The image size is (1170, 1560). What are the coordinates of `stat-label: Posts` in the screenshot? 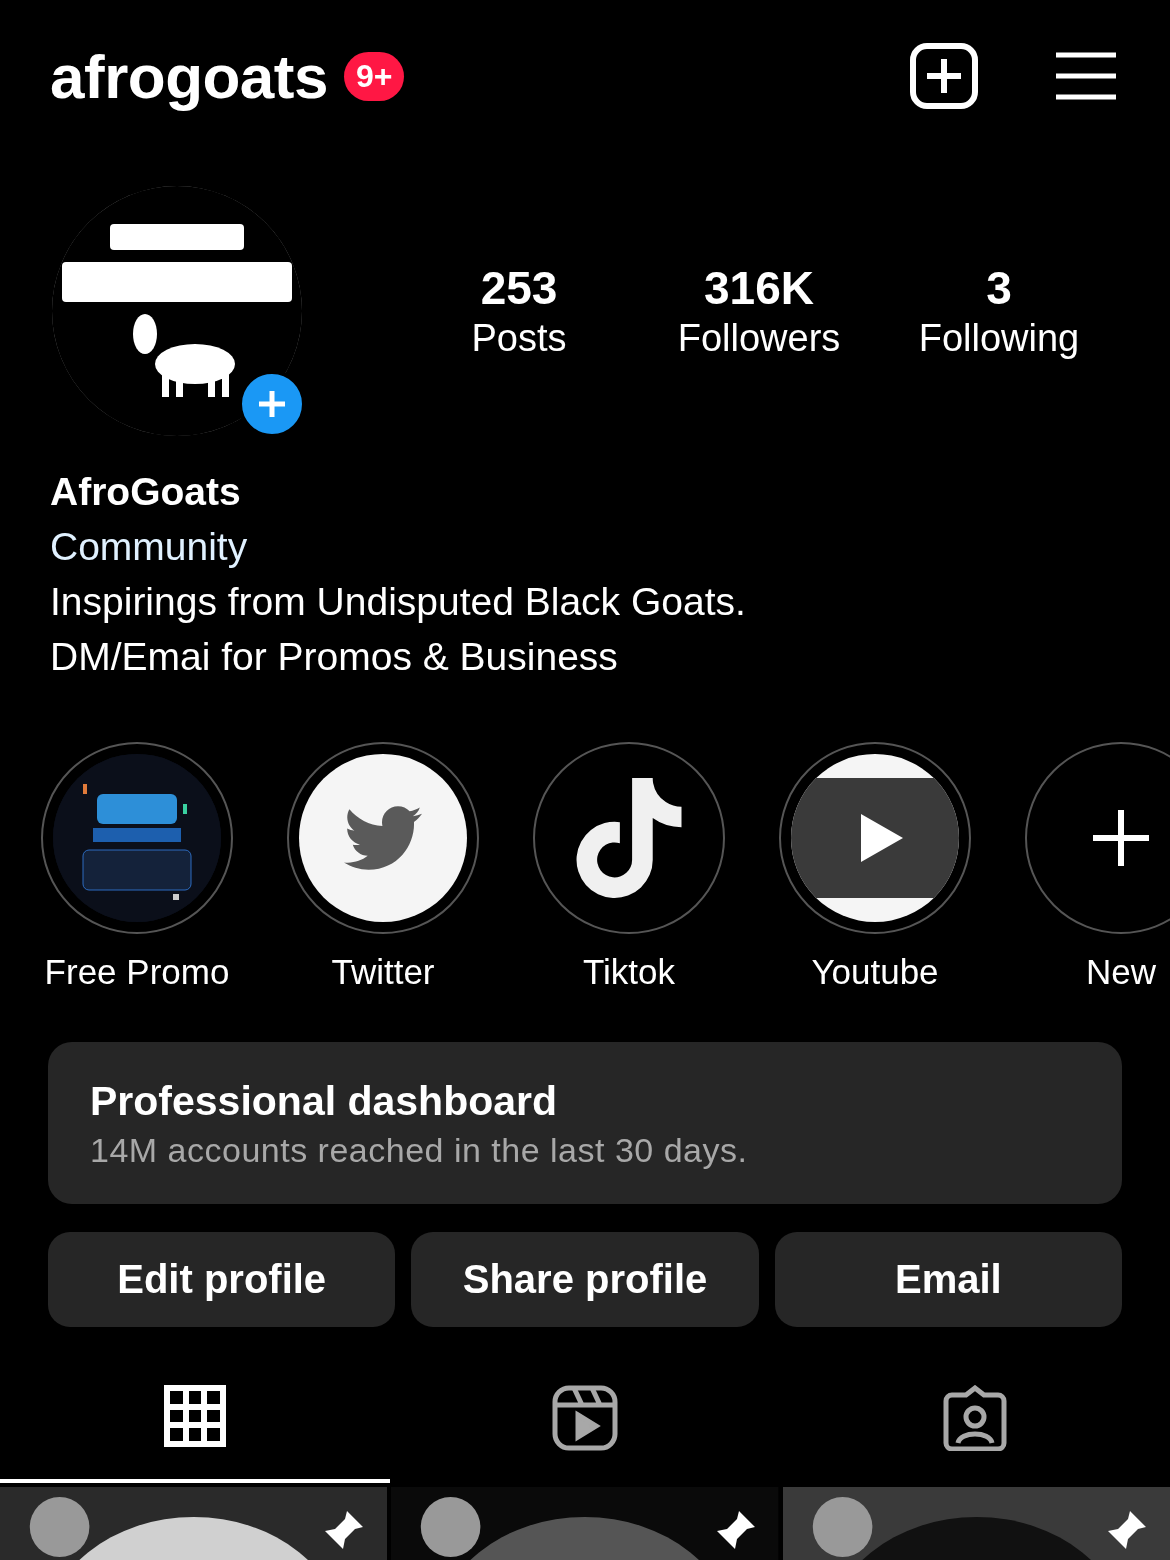 It's located at (519, 338).